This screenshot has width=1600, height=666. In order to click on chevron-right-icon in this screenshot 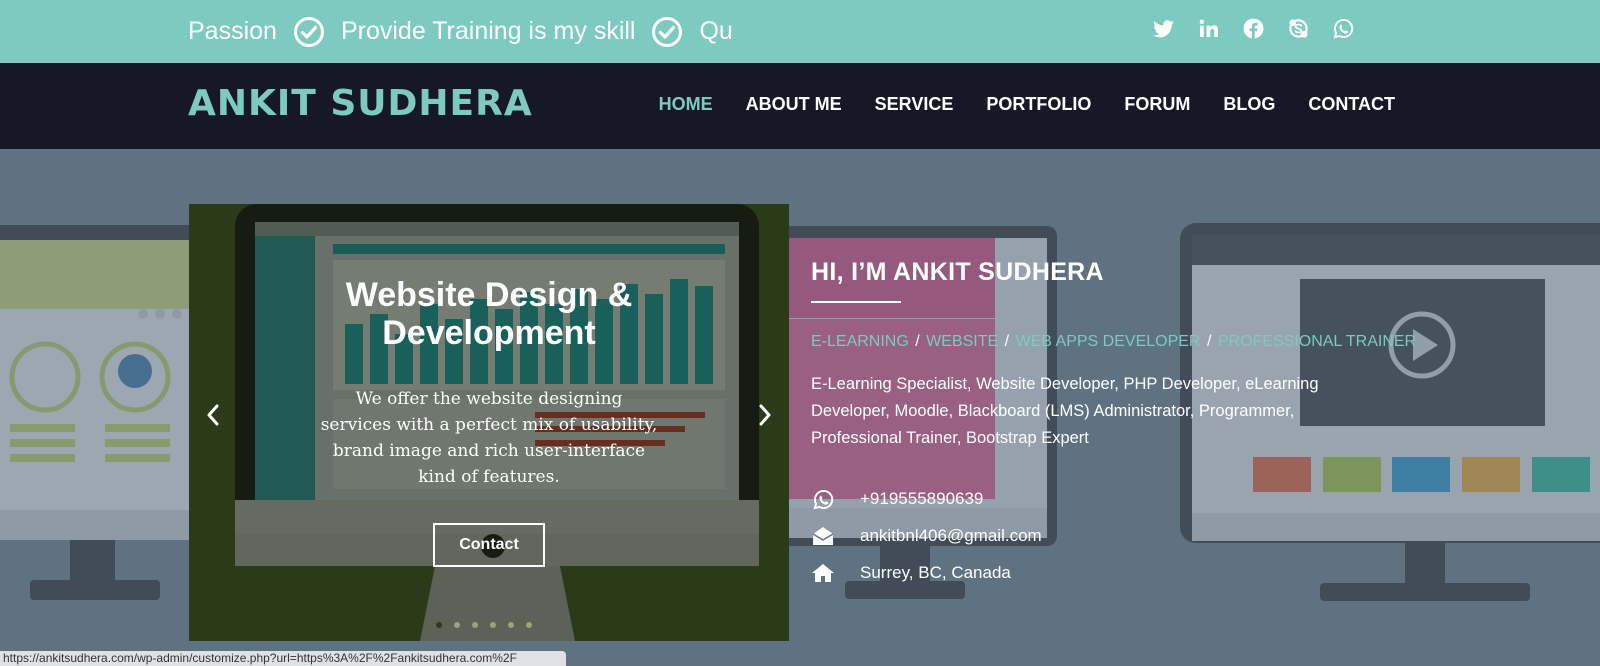, I will do `click(765, 415)`.